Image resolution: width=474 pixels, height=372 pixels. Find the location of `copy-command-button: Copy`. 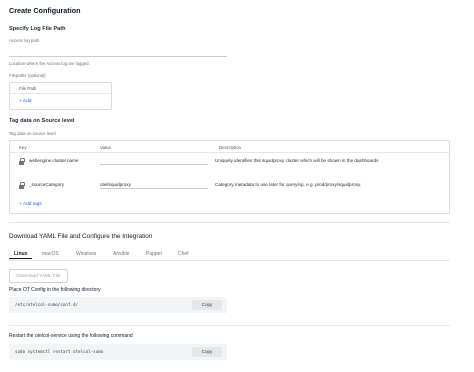

copy-command-button: Copy is located at coordinates (207, 352).